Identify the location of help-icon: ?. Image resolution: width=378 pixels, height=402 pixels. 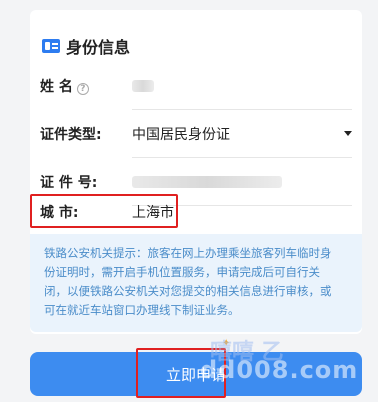
(82, 89).